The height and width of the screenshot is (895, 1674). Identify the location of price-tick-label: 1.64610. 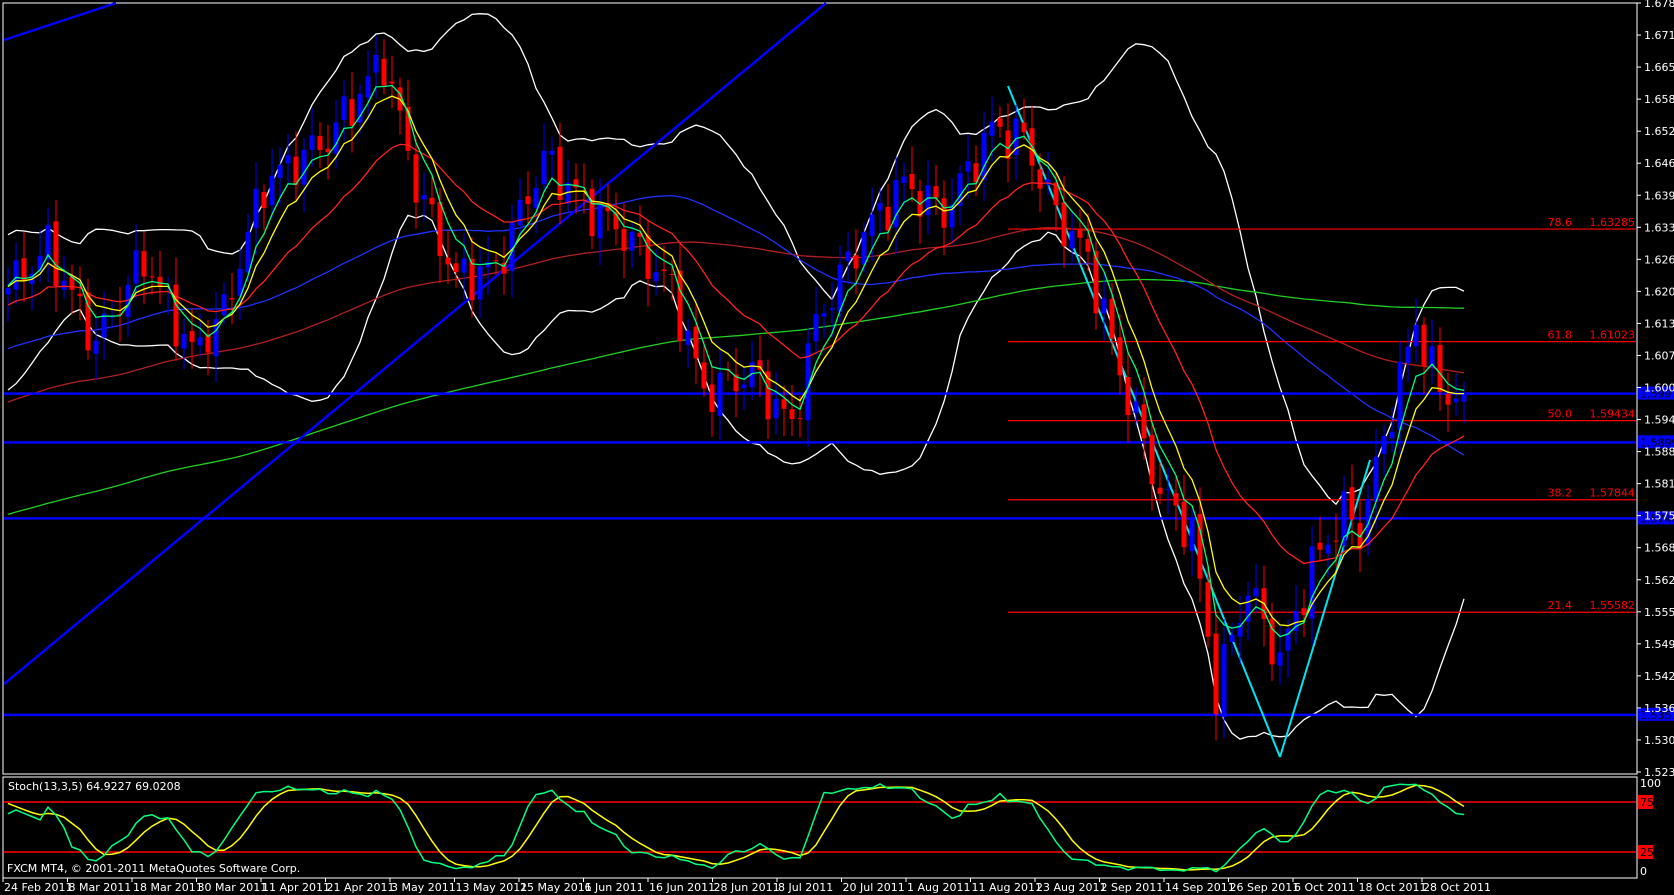
(1659, 163).